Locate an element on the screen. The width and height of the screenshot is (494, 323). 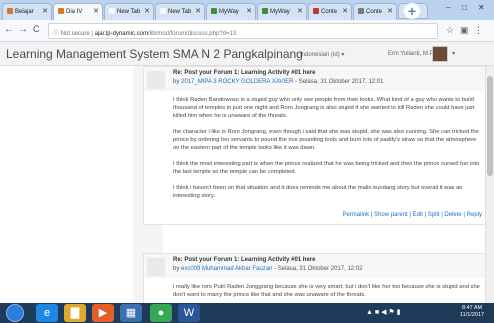
battery-icon: ▮ is located at coordinates (399, 312).